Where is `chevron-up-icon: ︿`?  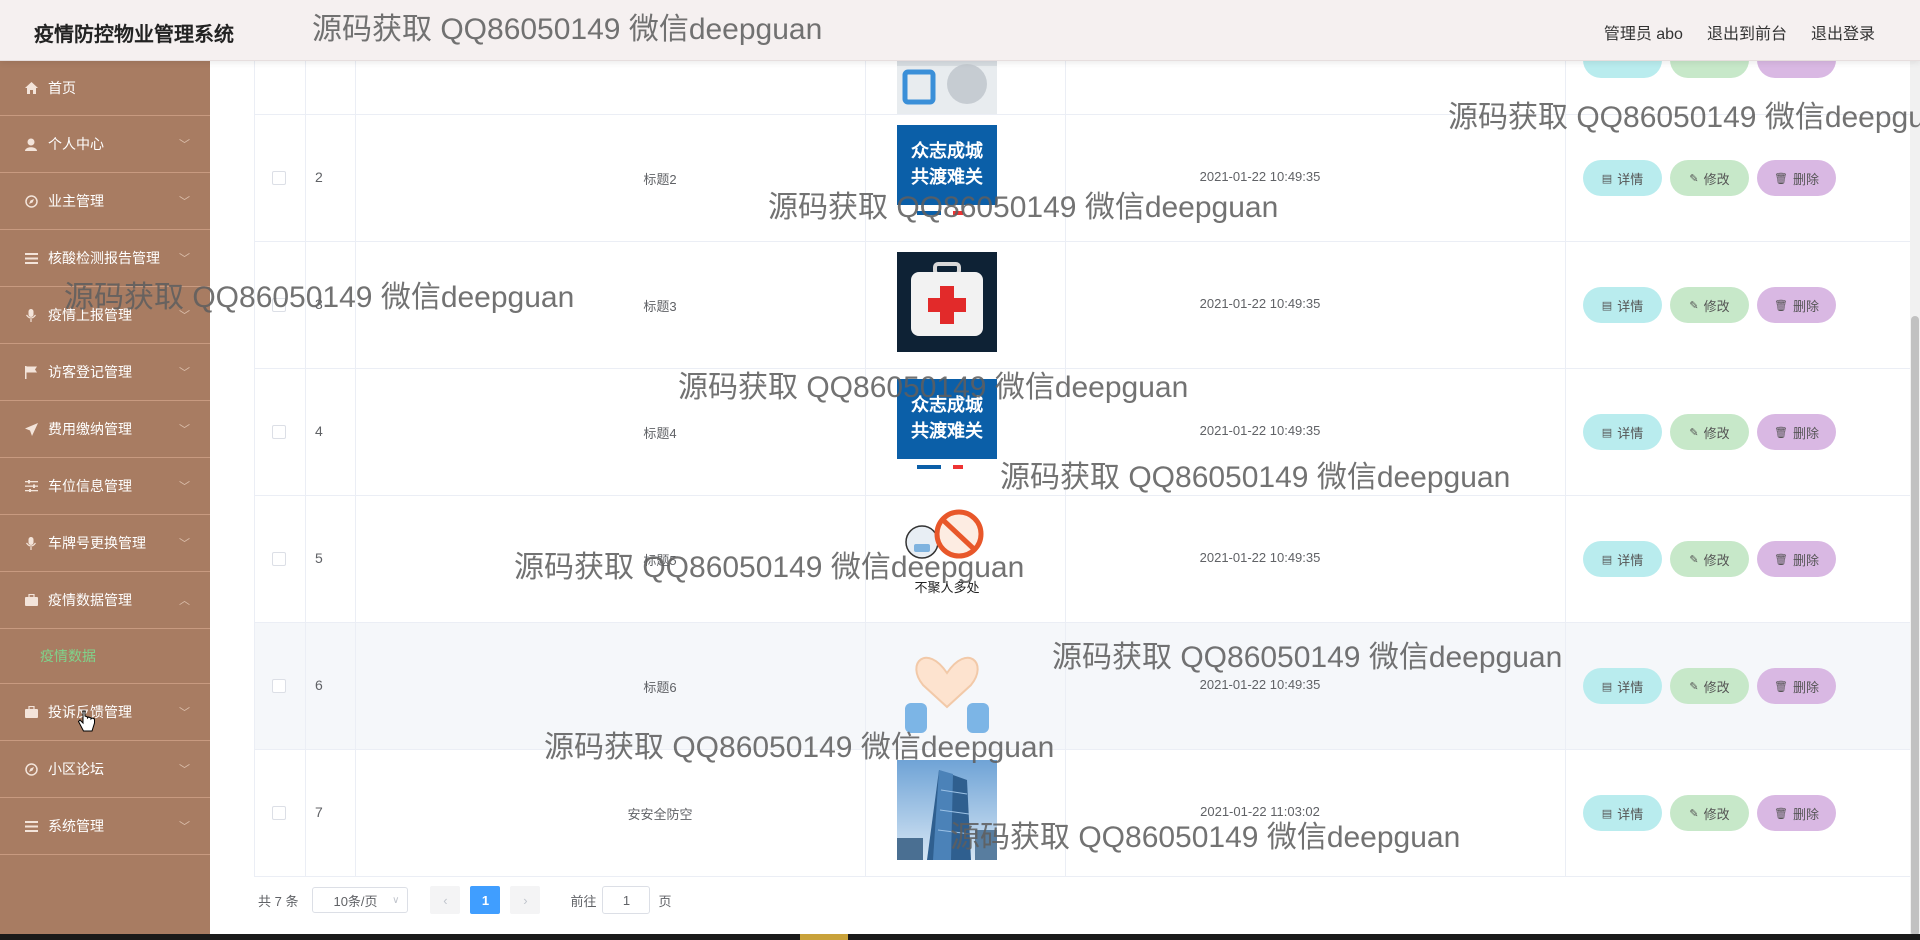
chevron-up-icon: ︿ is located at coordinates (184, 601).